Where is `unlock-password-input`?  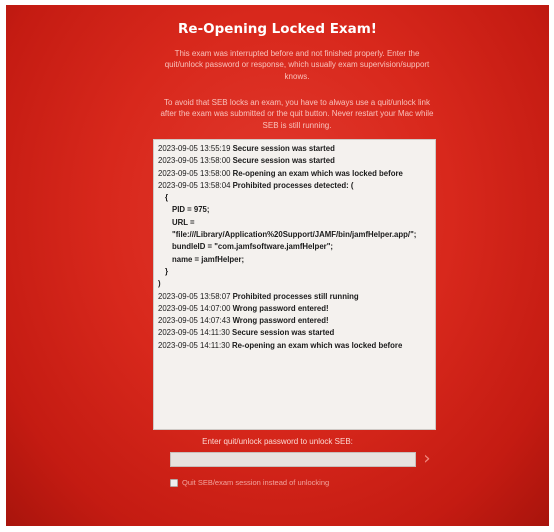
unlock-password-input is located at coordinates (293, 459).